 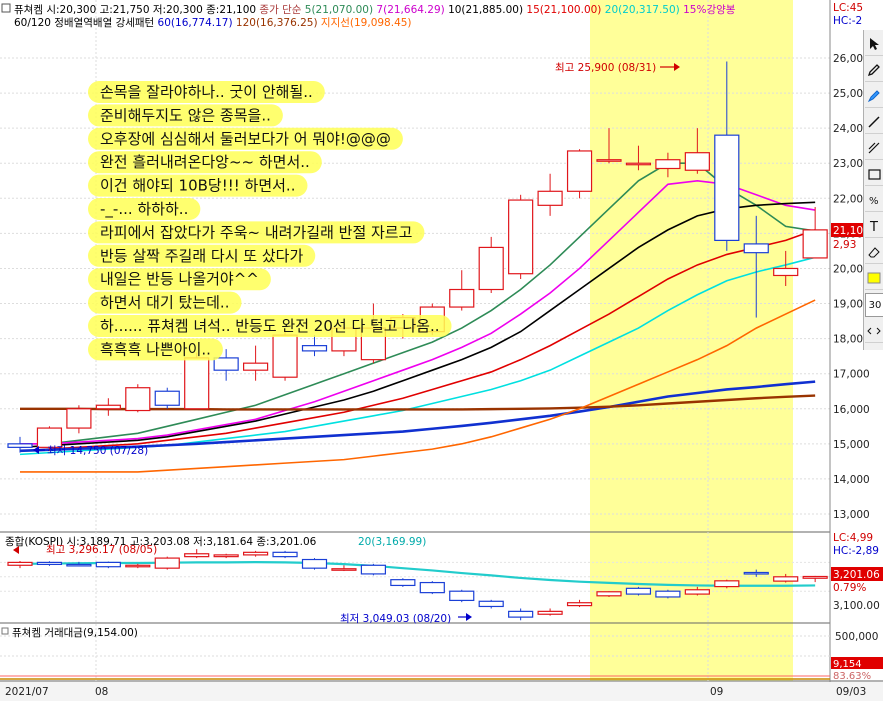 What do you see at coordinates (392, 542) in the screenshot?
I see `kospi-ma-label: 20(3,169.99)` at bounding box center [392, 542].